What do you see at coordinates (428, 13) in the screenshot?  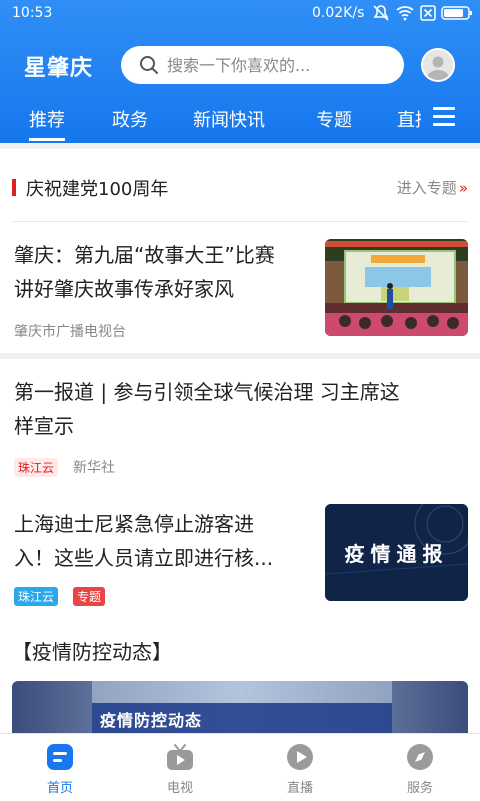 I see `sim-icon` at bounding box center [428, 13].